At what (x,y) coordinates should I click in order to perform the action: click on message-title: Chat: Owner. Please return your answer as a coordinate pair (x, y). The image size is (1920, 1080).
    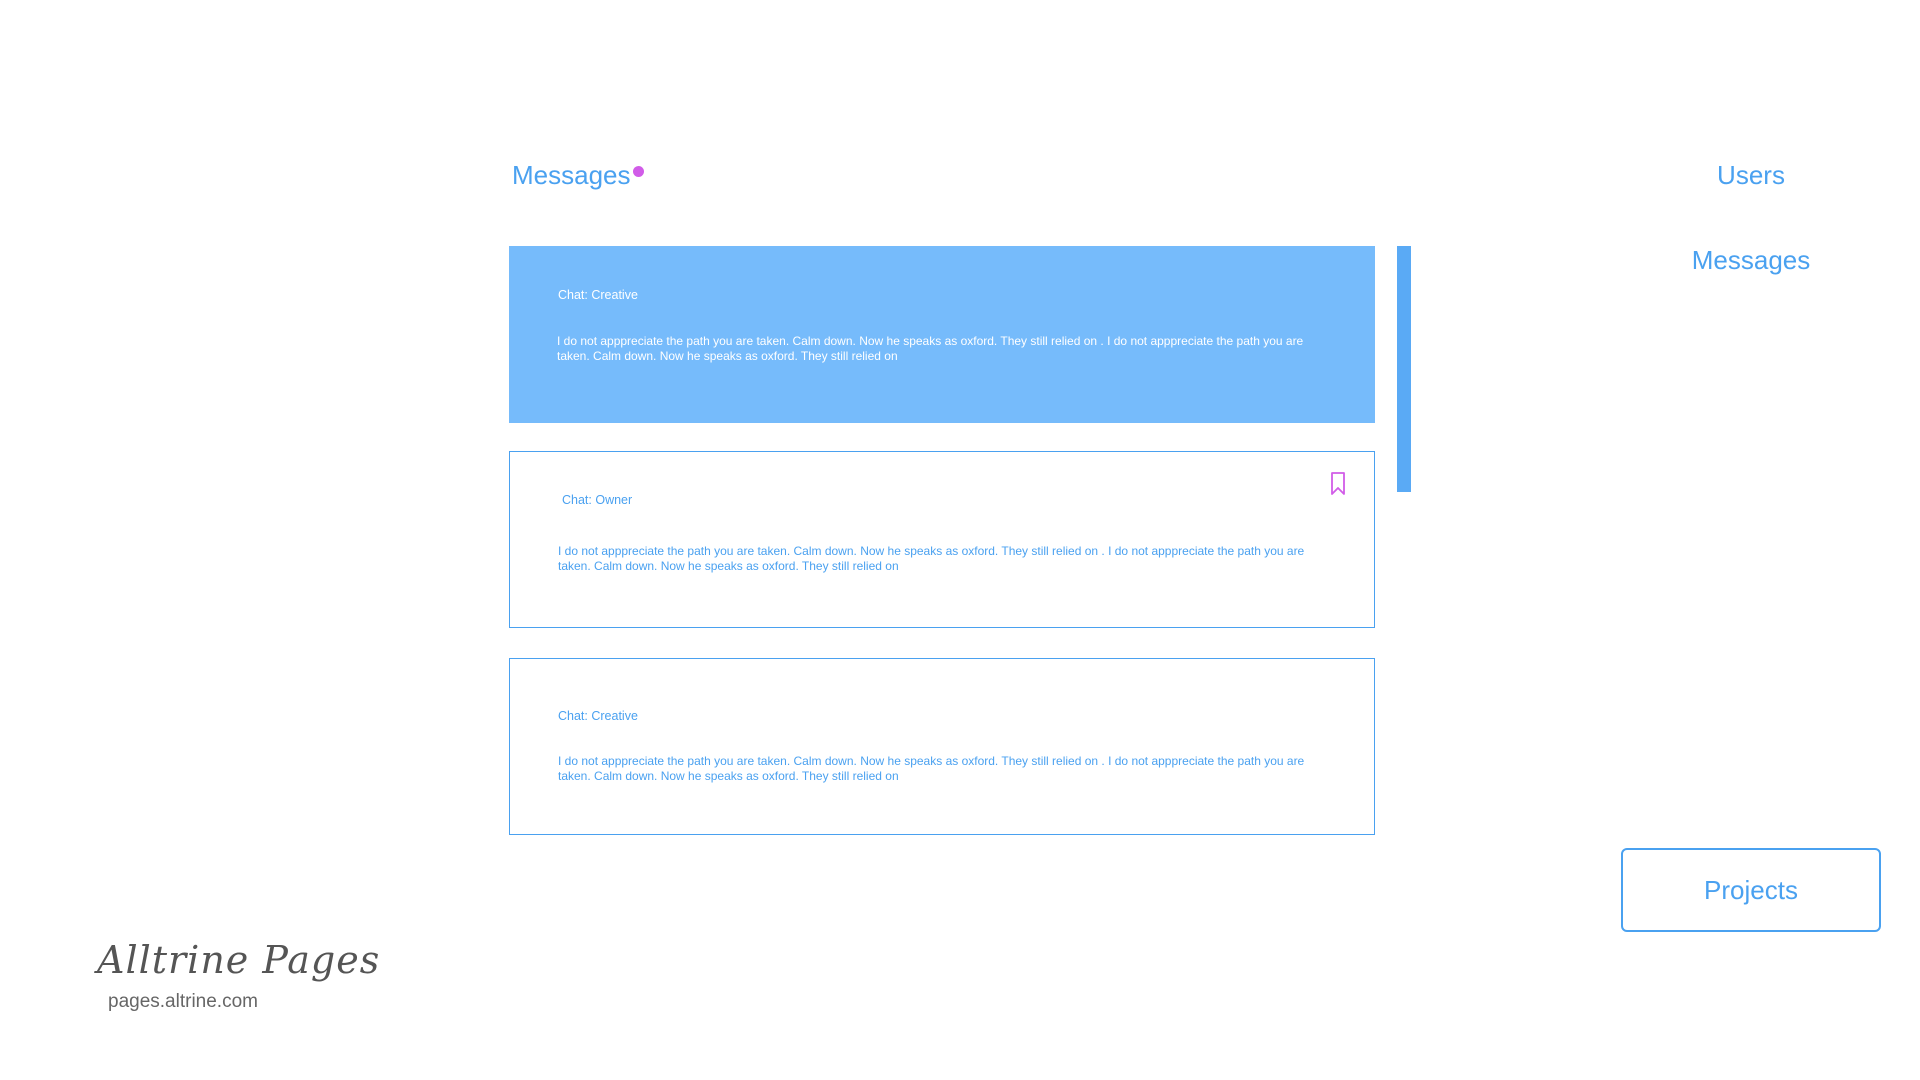
    Looking at the image, I should click on (597, 500).